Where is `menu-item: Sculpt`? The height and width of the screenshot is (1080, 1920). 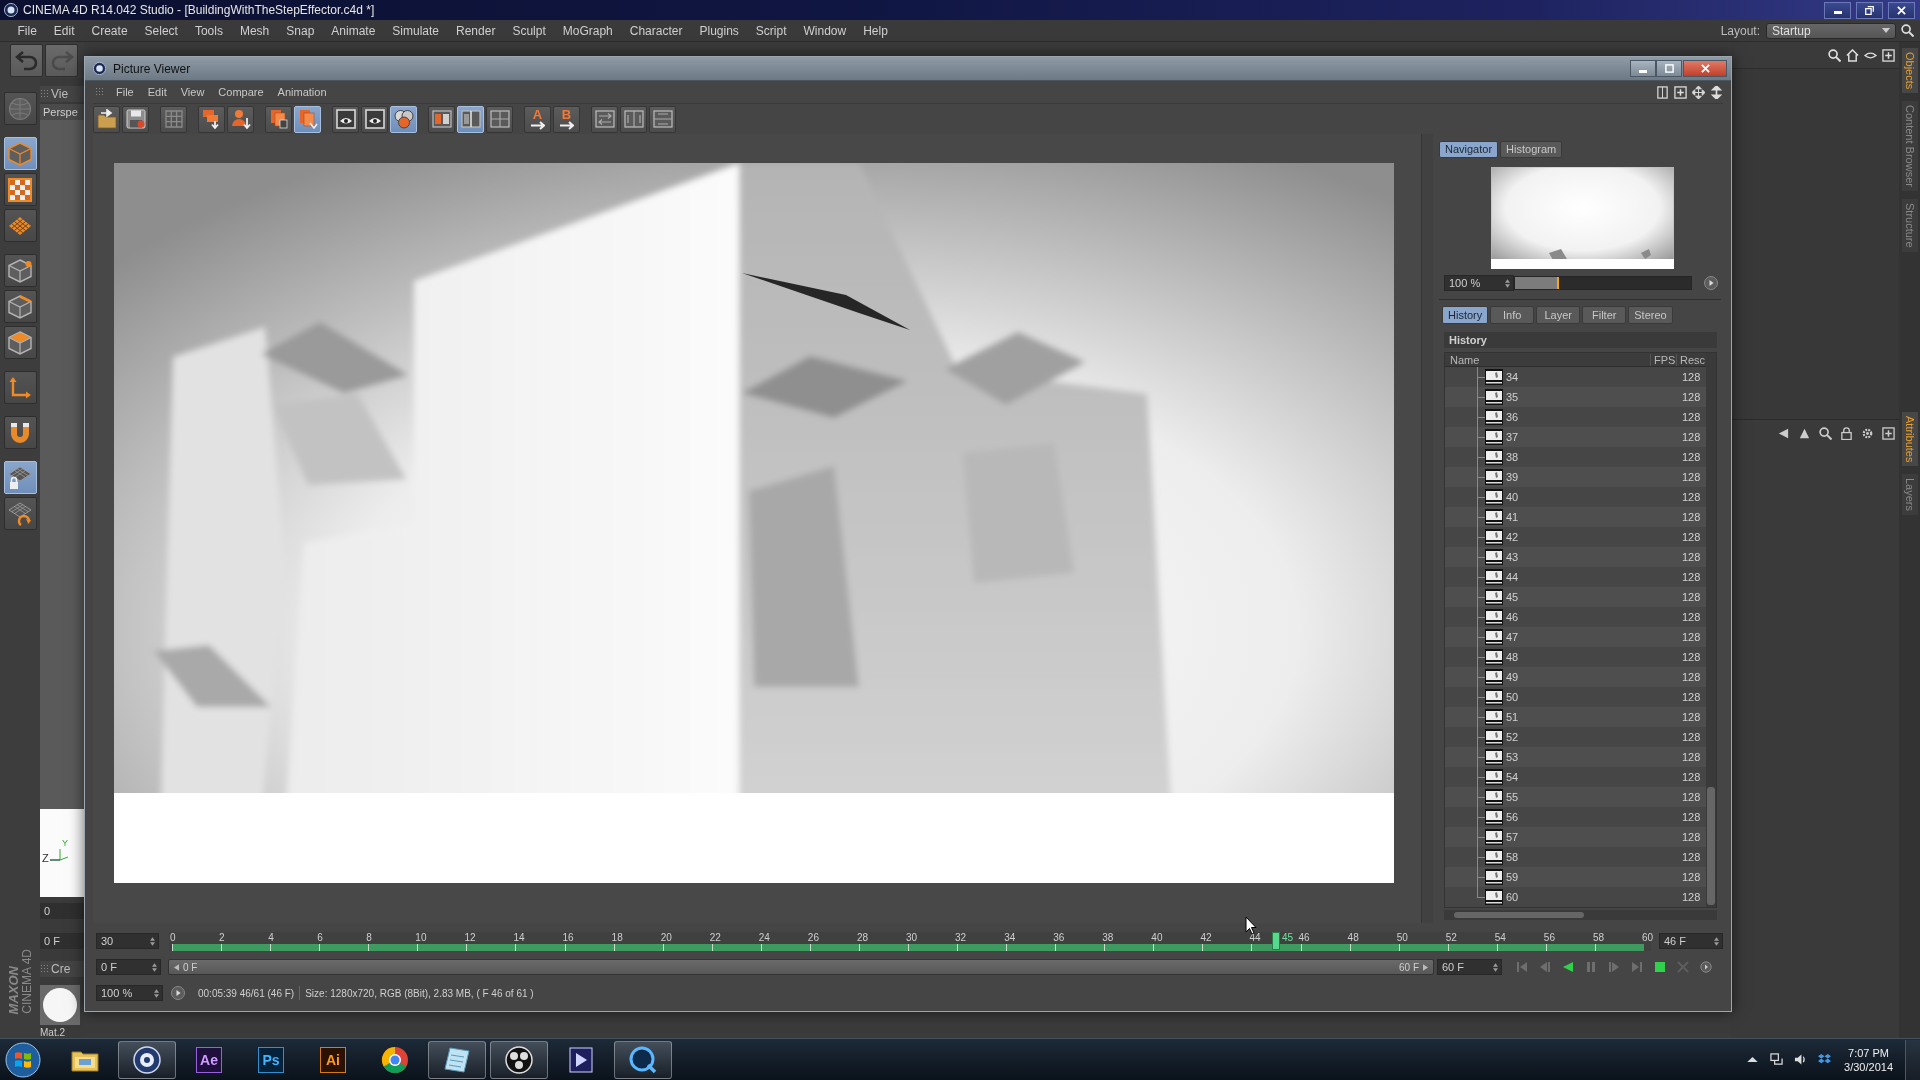
menu-item: Sculpt is located at coordinates (529, 30).